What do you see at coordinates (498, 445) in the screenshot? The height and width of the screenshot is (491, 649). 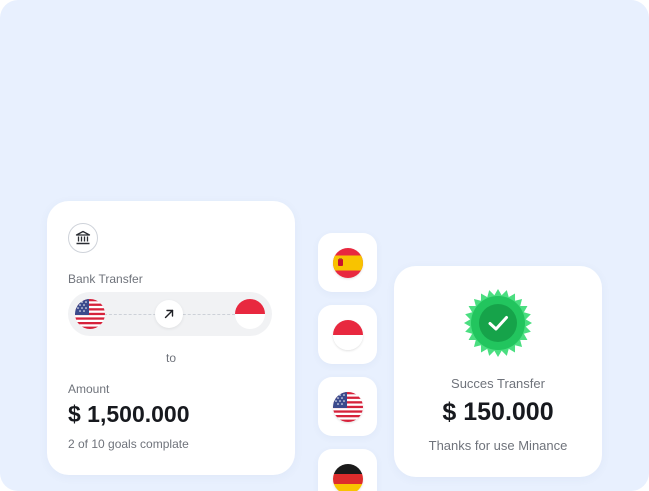 I see `success-subtitle: Thanks for use Minance` at bounding box center [498, 445].